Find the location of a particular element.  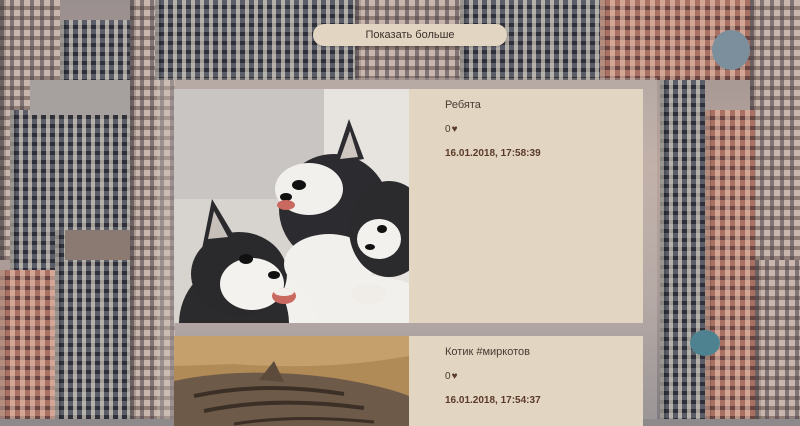

post-date: 16.01.2018, 17:58:39 is located at coordinates (493, 153).